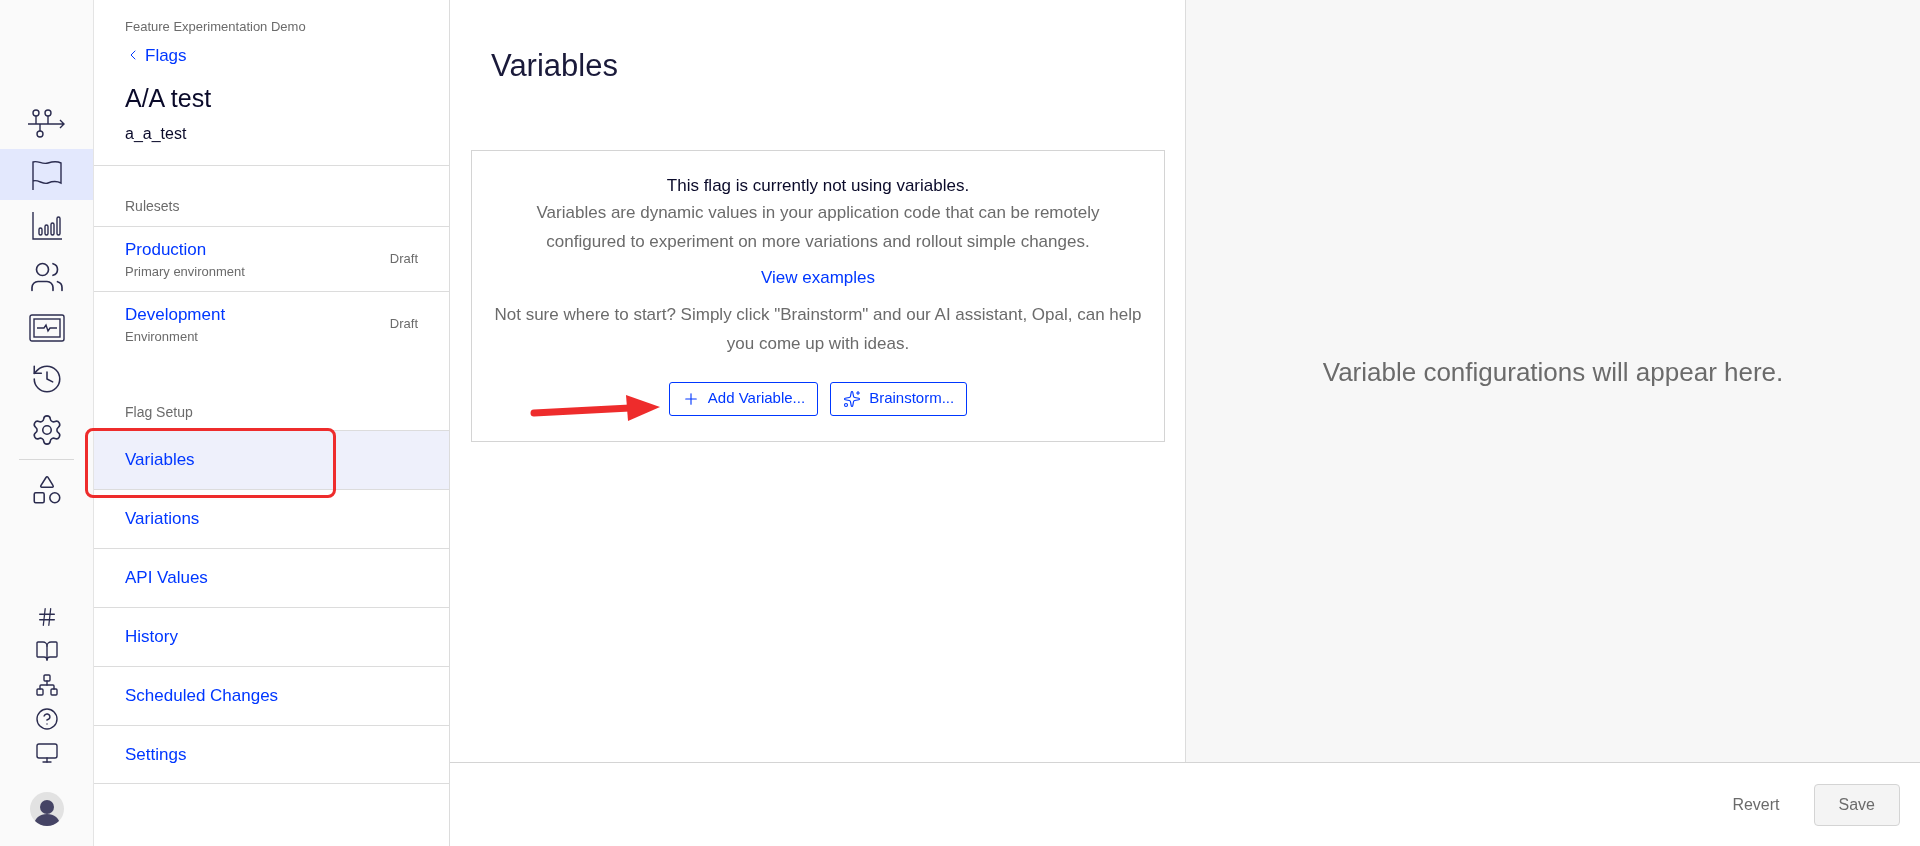 This screenshot has width=1920, height=846. Describe the element at coordinates (1553, 372) in the screenshot. I see `preview-message: Variable configurations will appear here.` at that location.